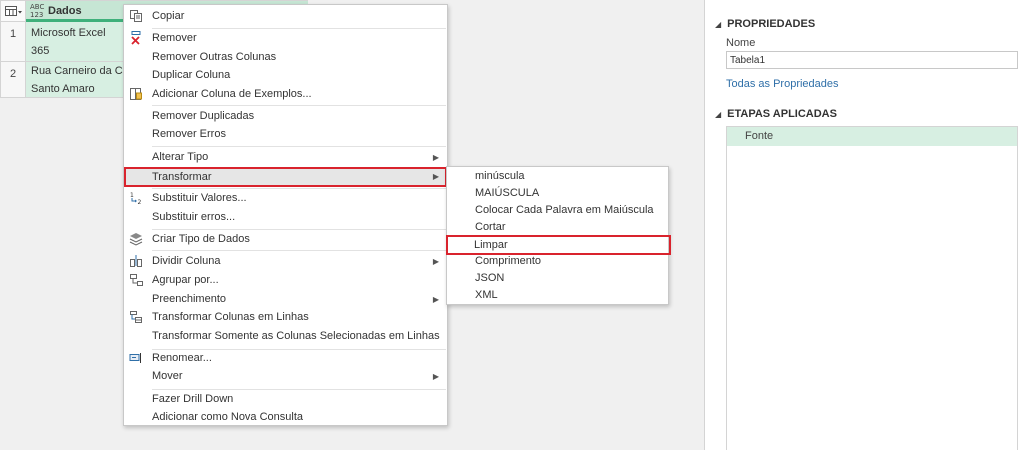  Describe the element at coordinates (132, 195) in the screenshot. I see `svg-text: 1` at that location.